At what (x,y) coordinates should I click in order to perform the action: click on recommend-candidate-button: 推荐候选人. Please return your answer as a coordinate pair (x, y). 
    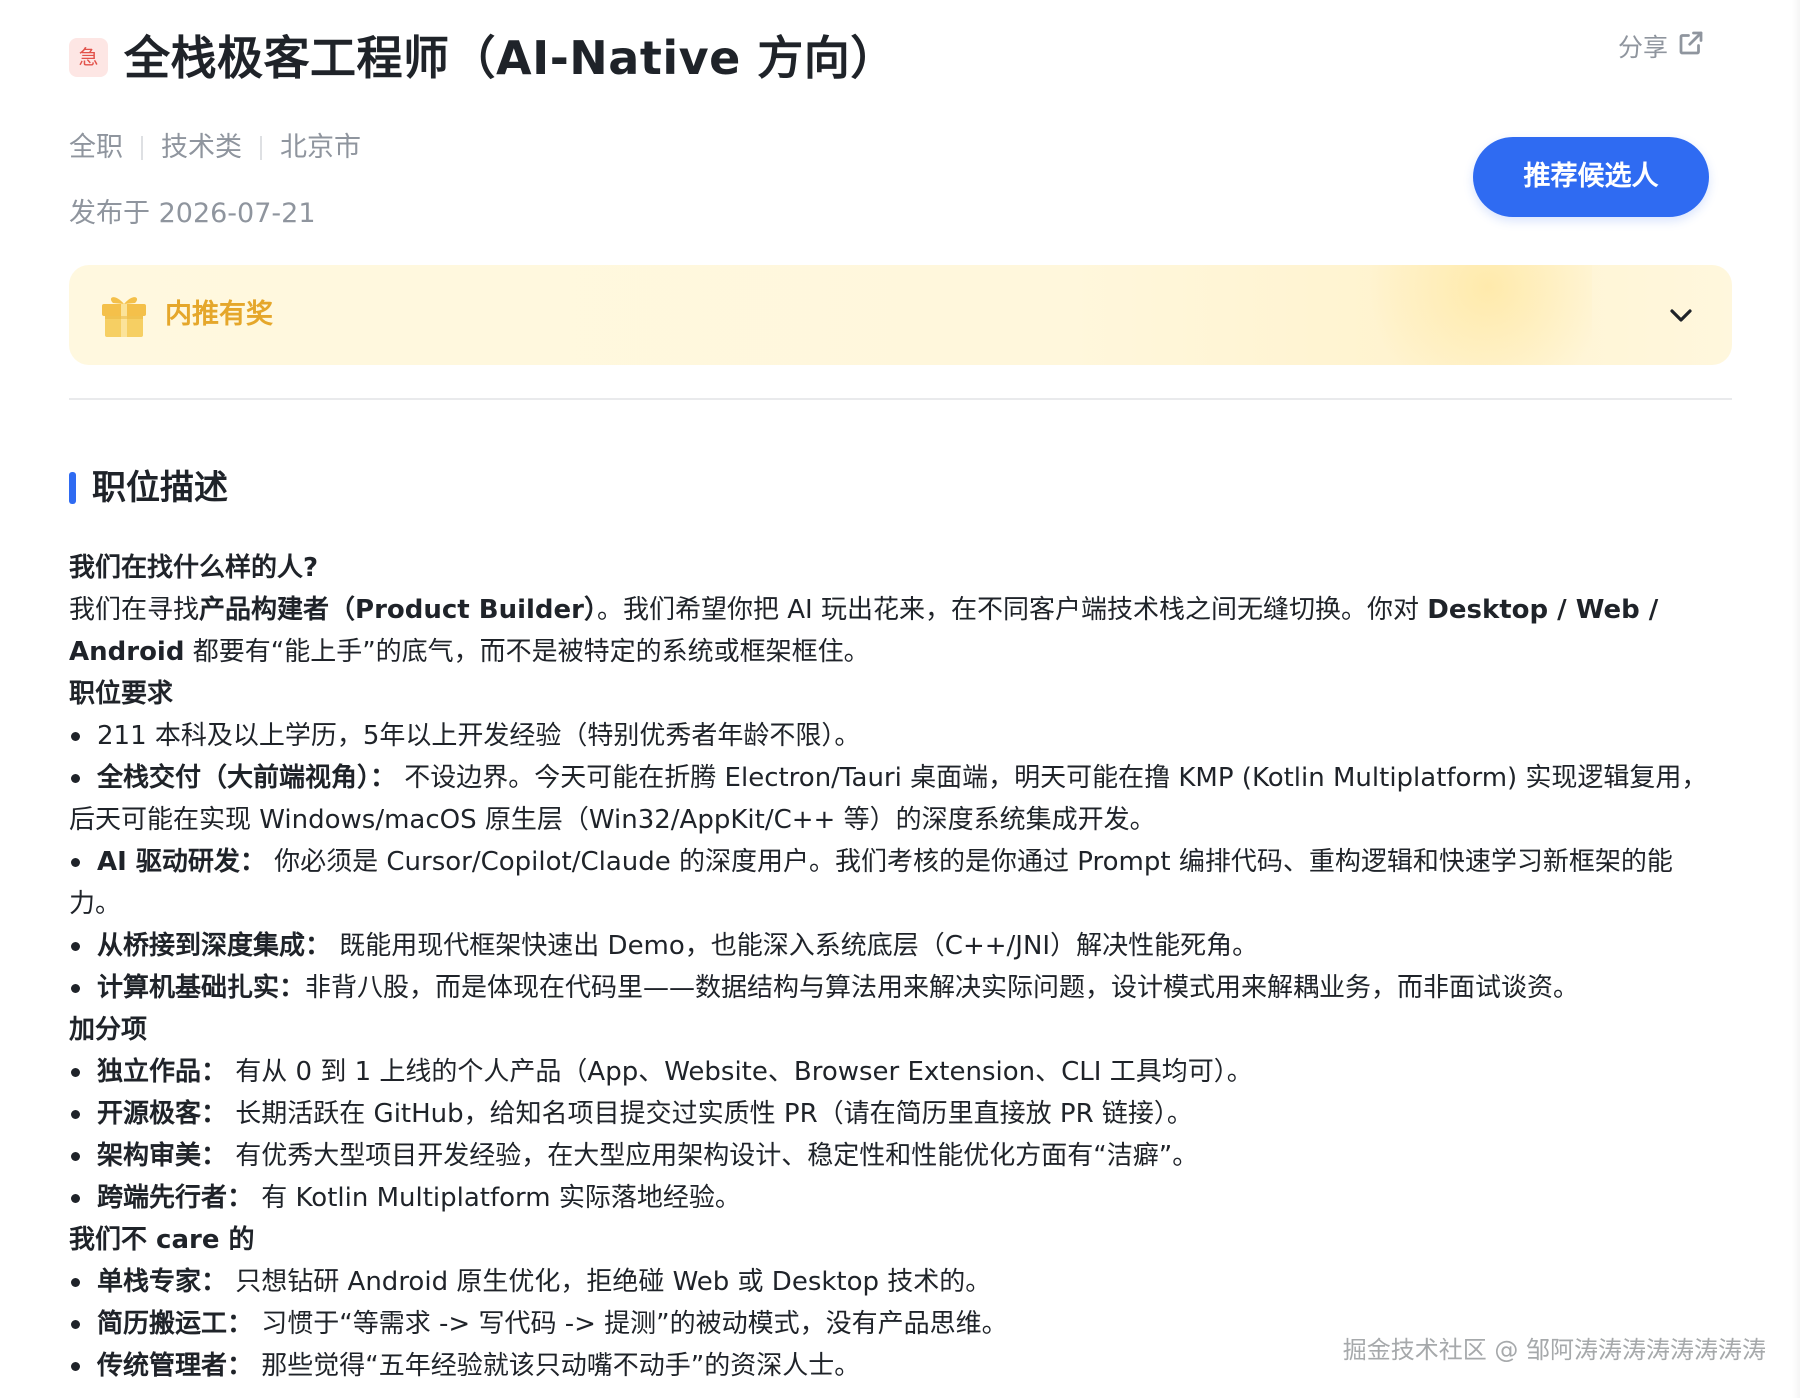
    Looking at the image, I should click on (1591, 177).